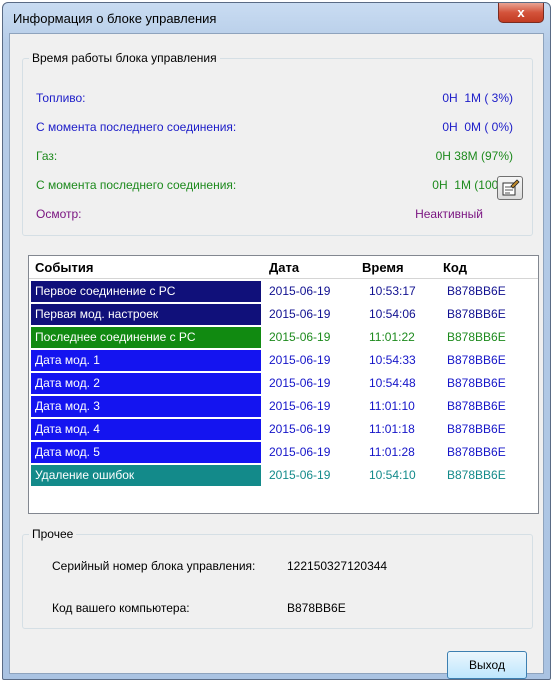 The height and width of the screenshot is (684, 555). Describe the element at coordinates (146, 337) in the screenshot. I see `event-name-cell: Последнее соединение с PC` at that location.